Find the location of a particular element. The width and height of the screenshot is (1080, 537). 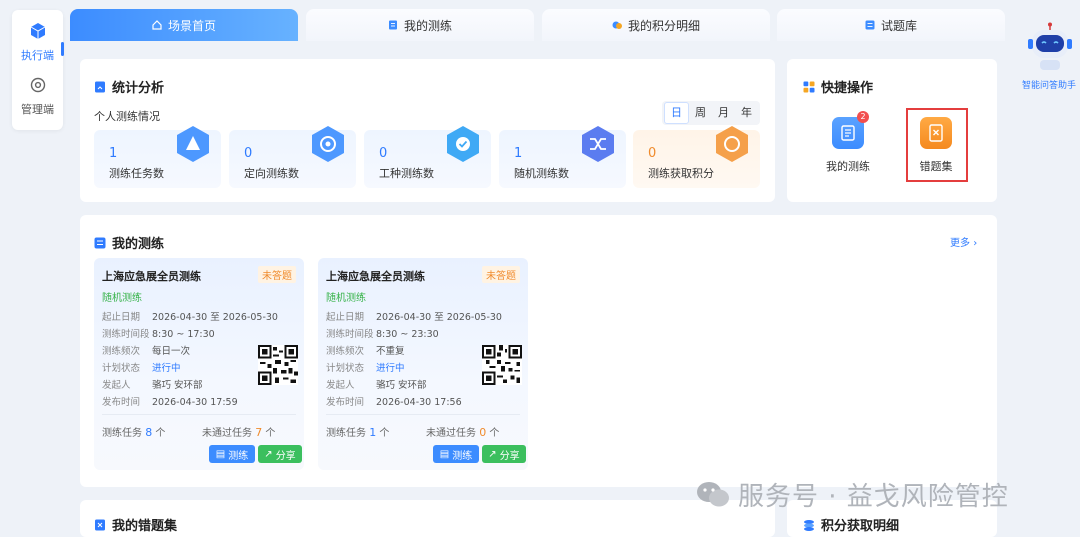

target-hex-icon is located at coordinates (328, 144).